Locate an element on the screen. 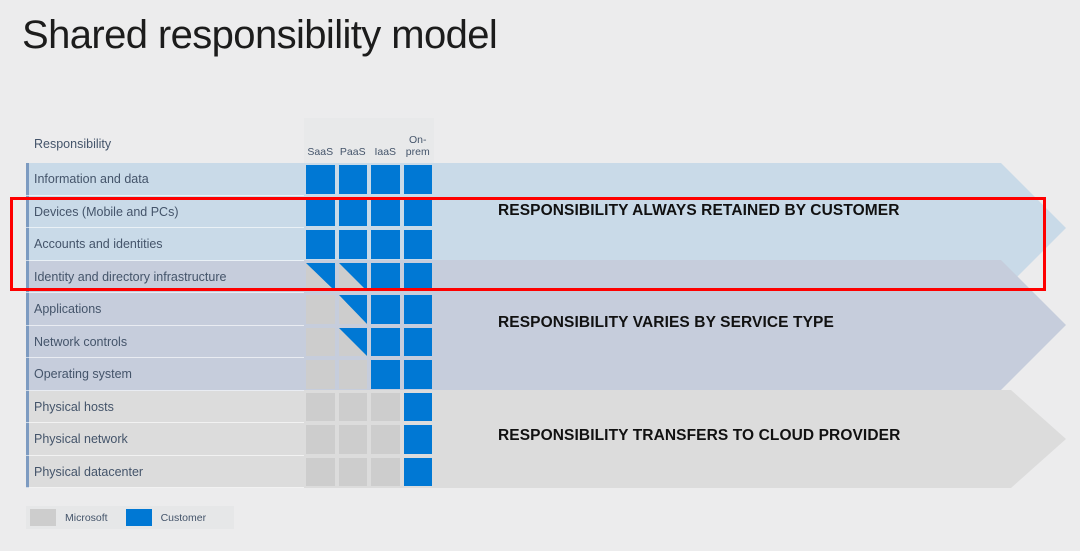  legend-label-customer: Customer is located at coordinates (183, 517).